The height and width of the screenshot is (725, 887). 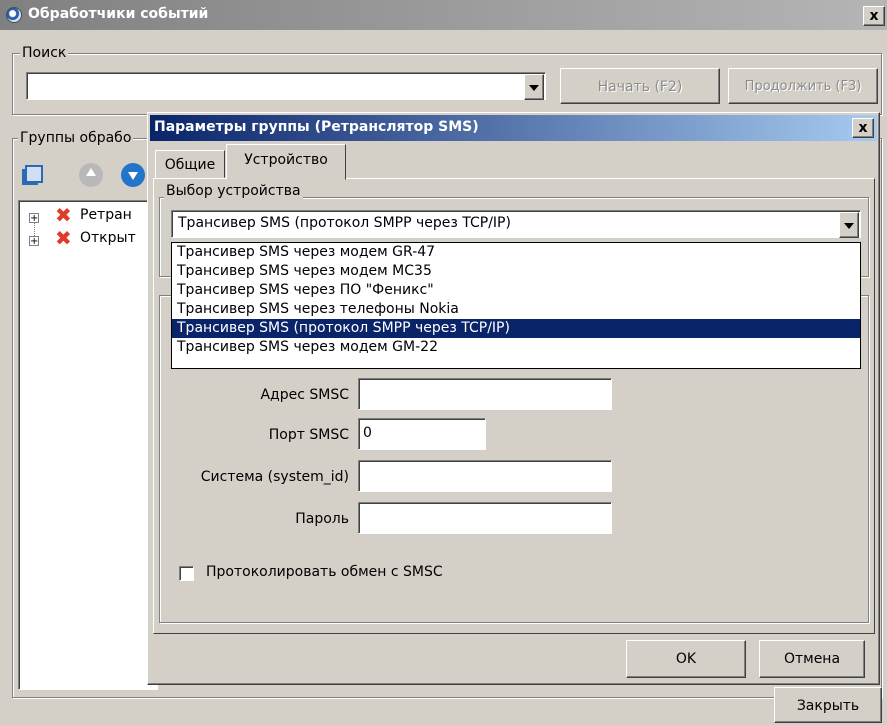 What do you see at coordinates (513, 128) in the screenshot?
I see `dialog-title-bar: Параметры группы (Ретранслятор SMS) x` at bounding box center [513, 128].